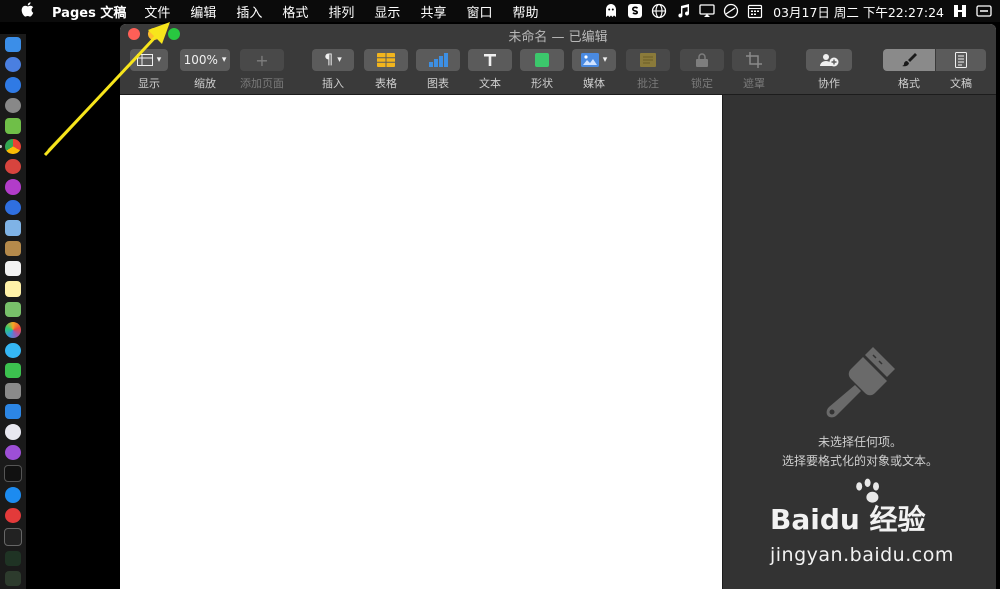 This screenshot has width=1000, height=589. I want to click on format-tab-button, so click(909, 60).